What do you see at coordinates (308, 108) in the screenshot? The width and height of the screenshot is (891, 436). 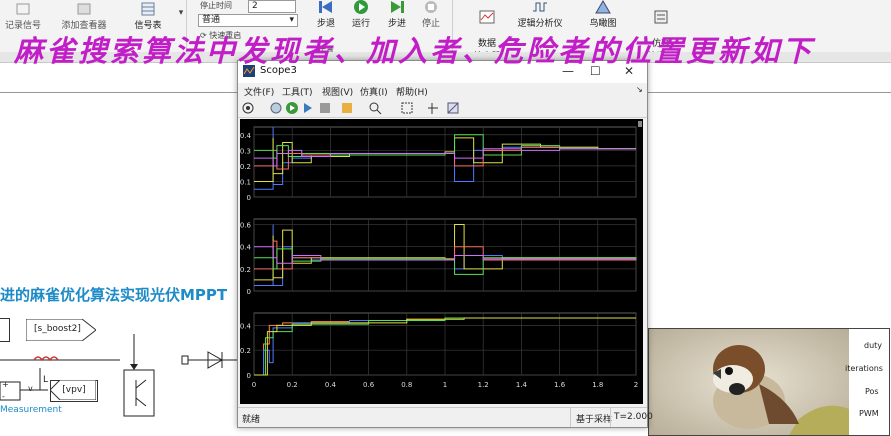 I see `step-forward-tb-icon` at bounding box center [308, 108].